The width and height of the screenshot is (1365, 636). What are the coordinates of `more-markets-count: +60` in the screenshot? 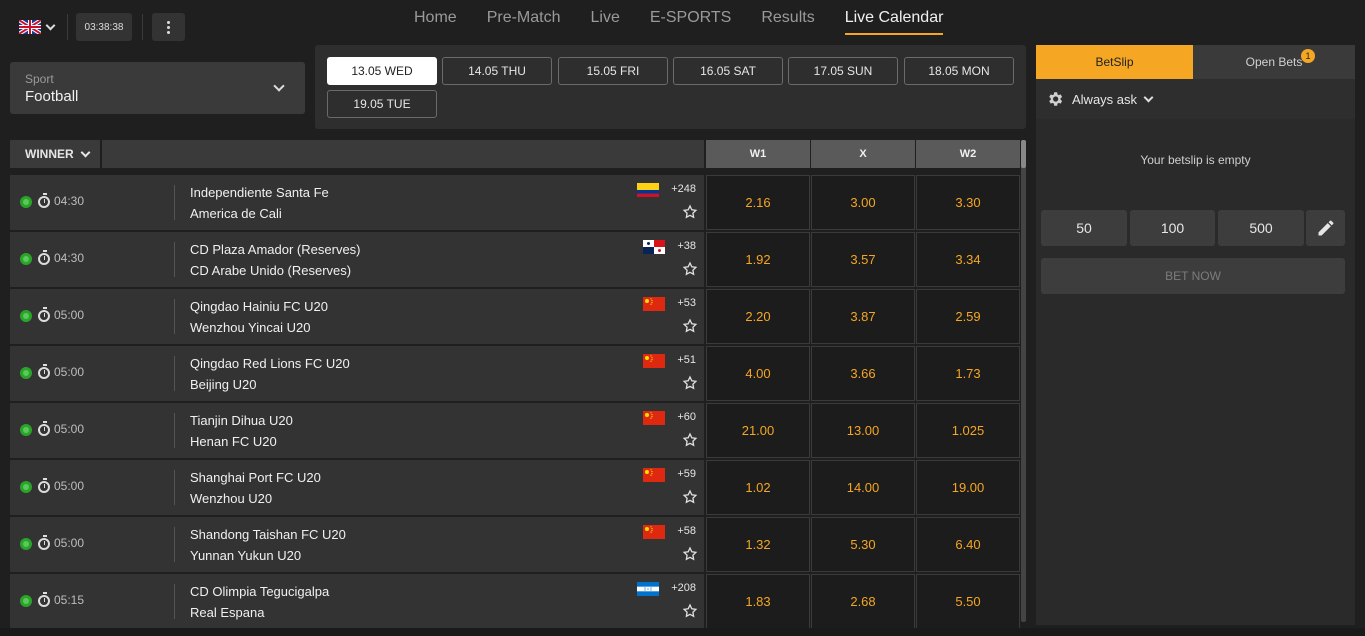 It's located at (686, 417).